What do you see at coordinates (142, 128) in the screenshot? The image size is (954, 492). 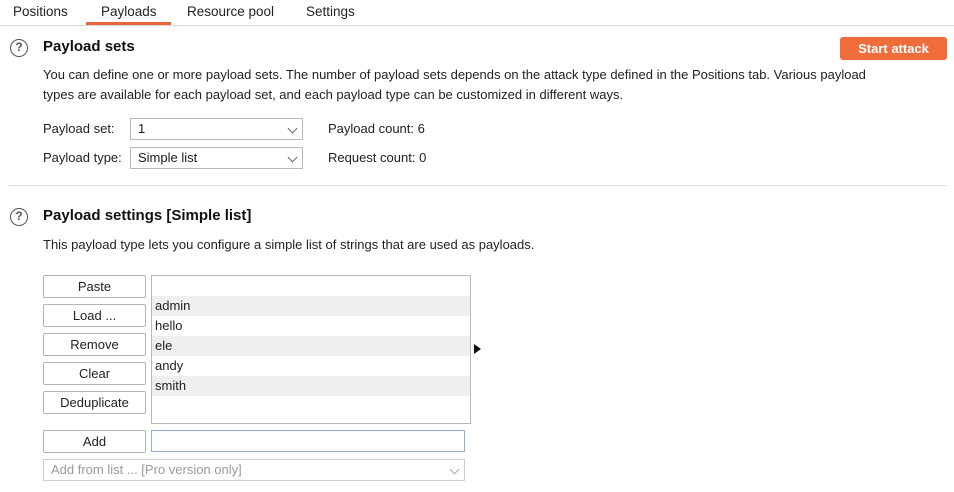 I see `payload-set-value: 1` at bounding box center [142, 128].